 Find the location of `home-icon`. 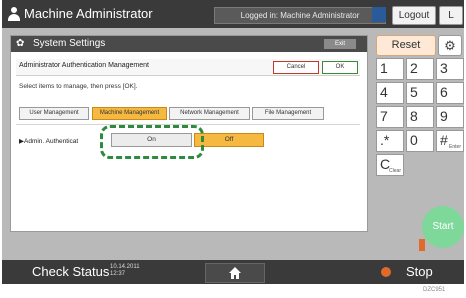

home-icon is located at coordinates (235, 273).